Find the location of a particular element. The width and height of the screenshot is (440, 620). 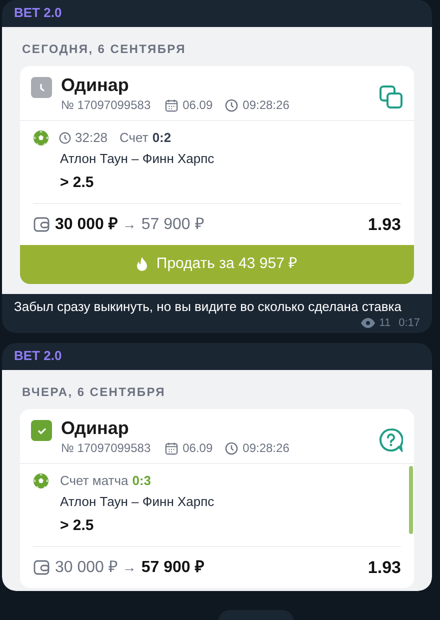

score-label: Счет матча is located at coordinates (94, 480).